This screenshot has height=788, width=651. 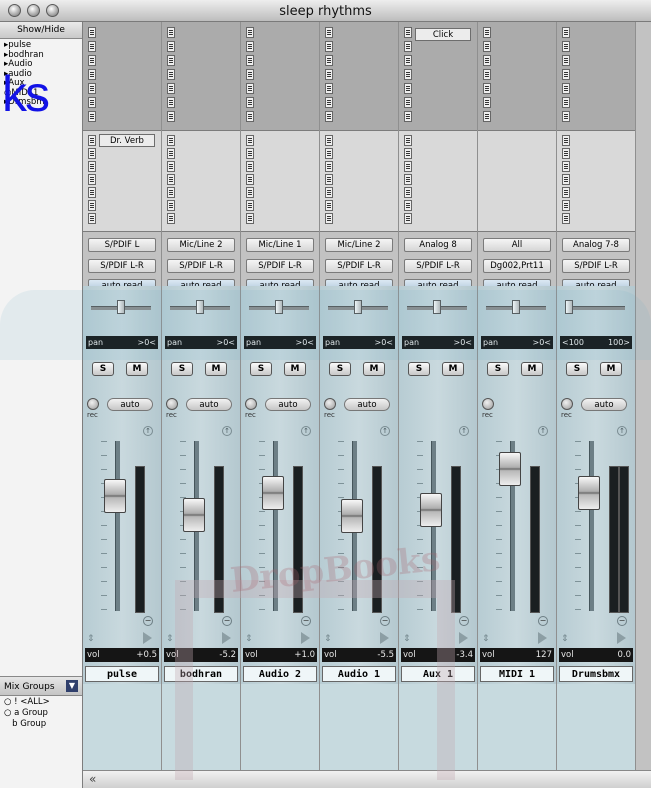 I want to click on track-name: pulse, so click(x=122, y=674).